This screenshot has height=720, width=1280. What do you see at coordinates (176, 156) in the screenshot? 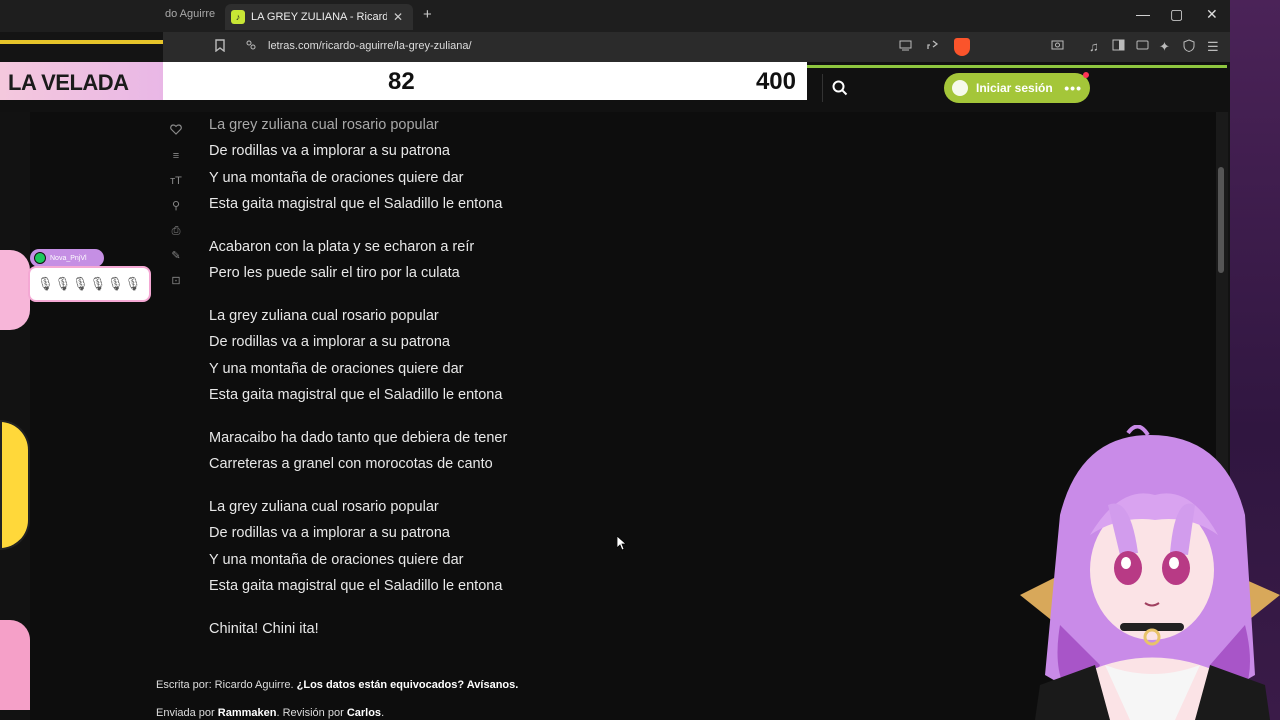
I see `playlist-icon: ≡` at bounding box center [176, 156].